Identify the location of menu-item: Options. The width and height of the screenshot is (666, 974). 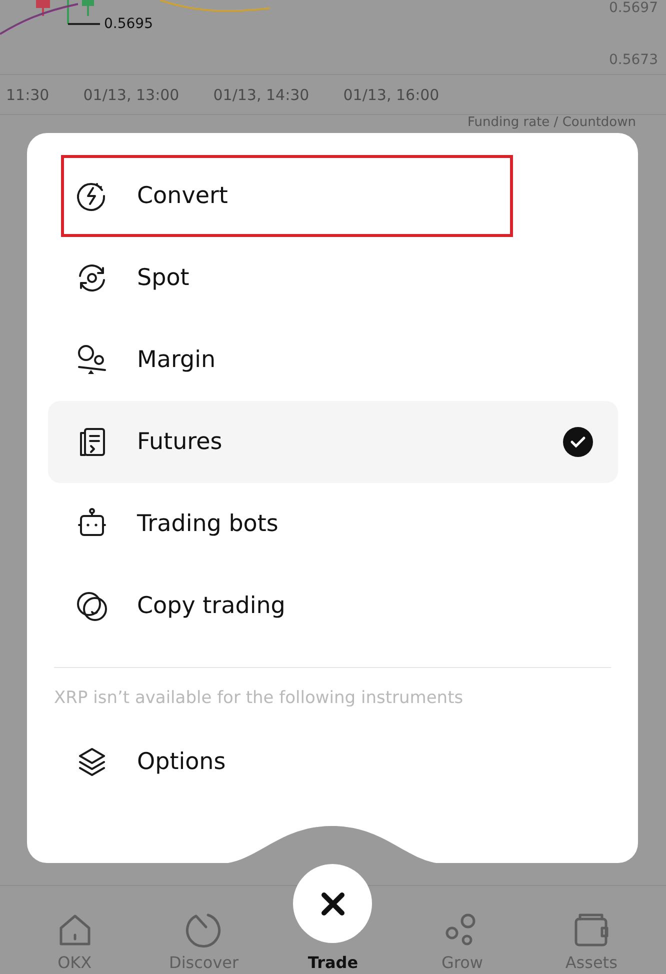
(333, 762).